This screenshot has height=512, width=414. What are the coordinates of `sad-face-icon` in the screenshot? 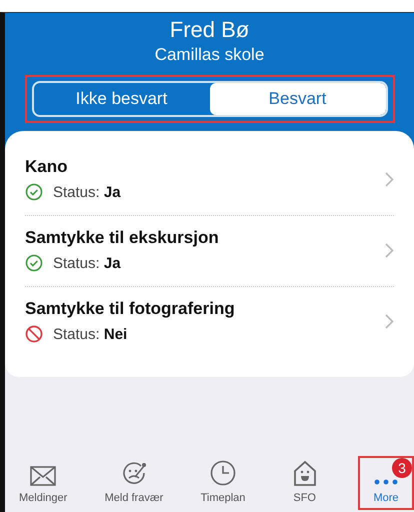 It's located at (133, 473).